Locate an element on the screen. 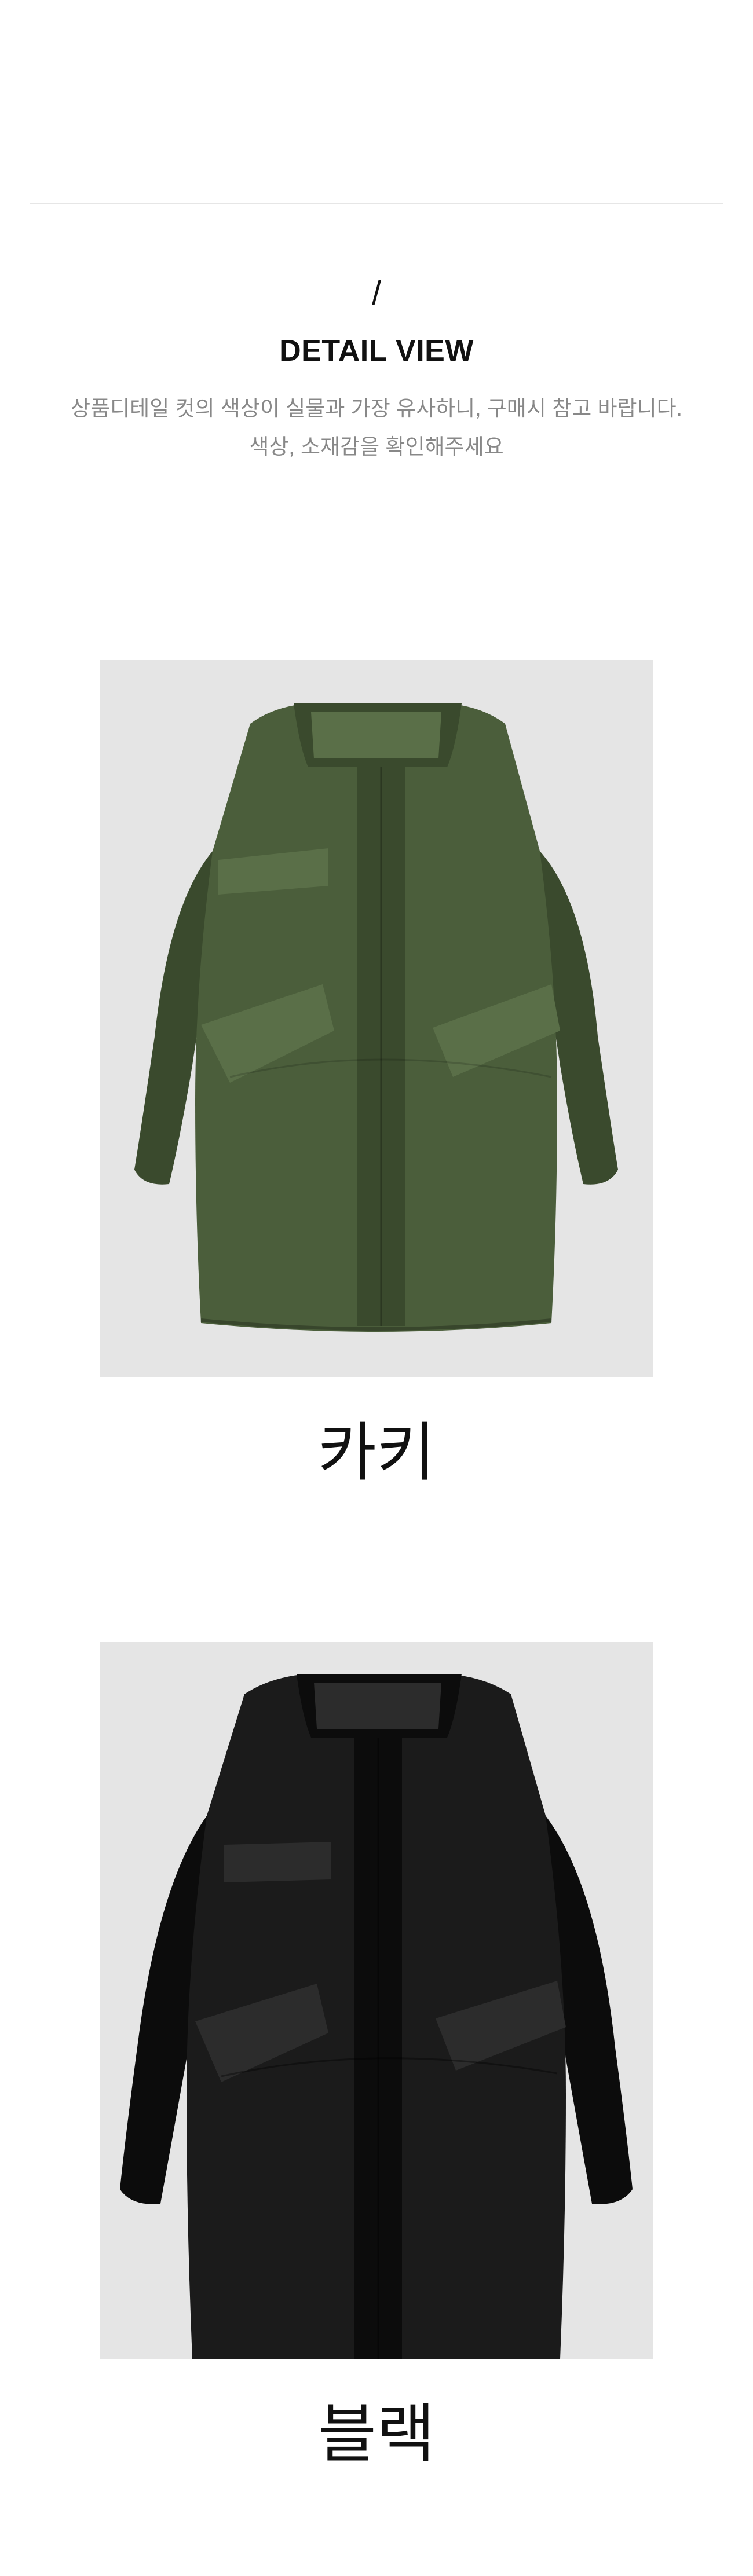 This screenshot has width=753, height=2576. product-color-label-khaki: 카키 is located at coordinates (376, 1453).